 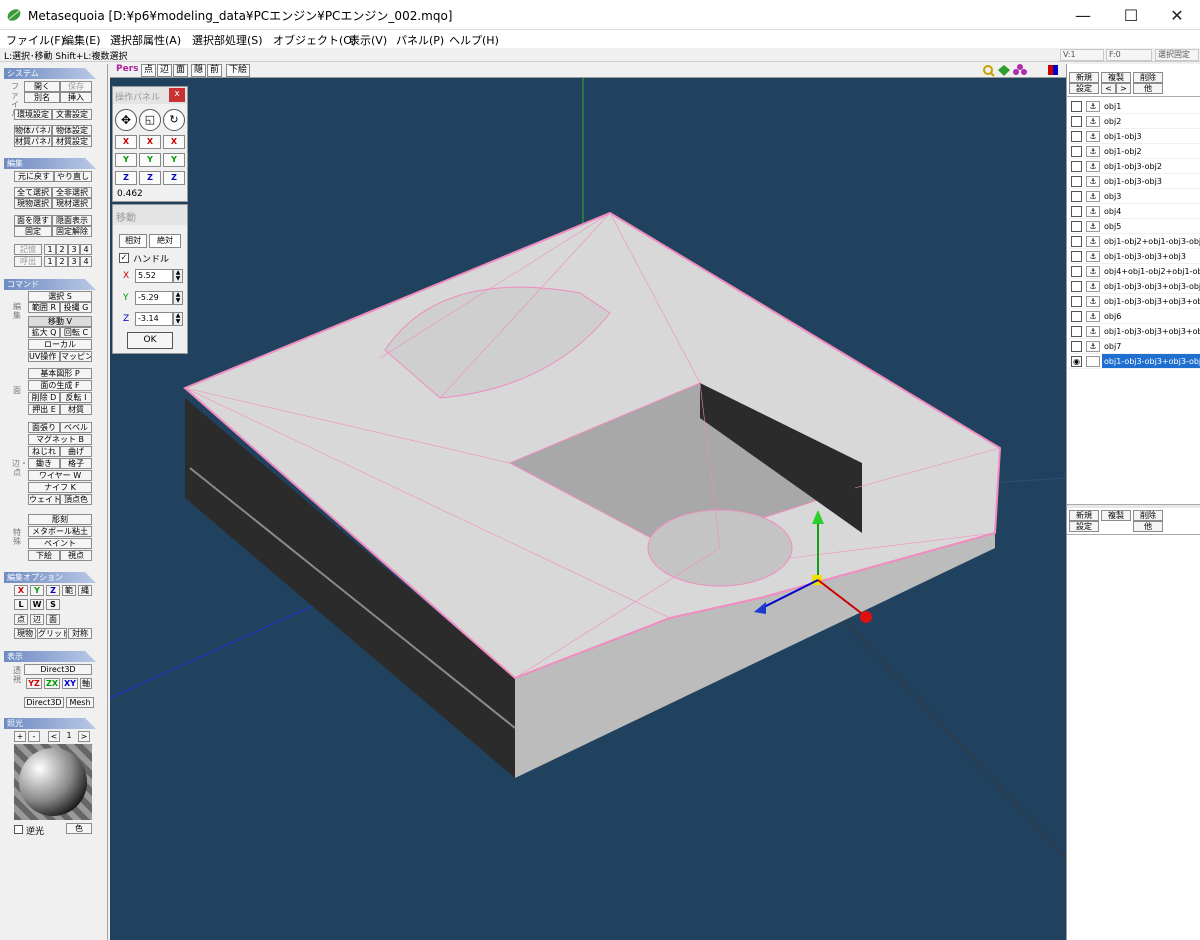 What do you see at coordinates (1148, 526) in the screenshot?
I see `material-other-button: 他` at bounding box center [1148, 526].